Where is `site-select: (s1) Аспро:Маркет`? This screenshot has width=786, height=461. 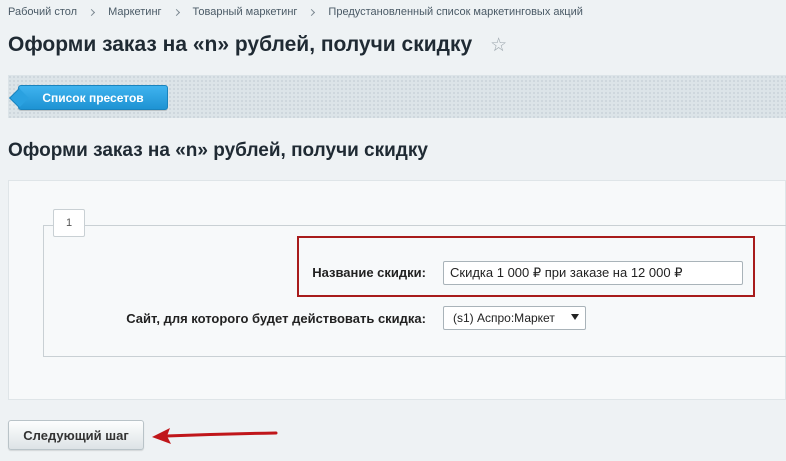
site-select: (s1) Аспро:Маркет is located at coordinates (514, 318).